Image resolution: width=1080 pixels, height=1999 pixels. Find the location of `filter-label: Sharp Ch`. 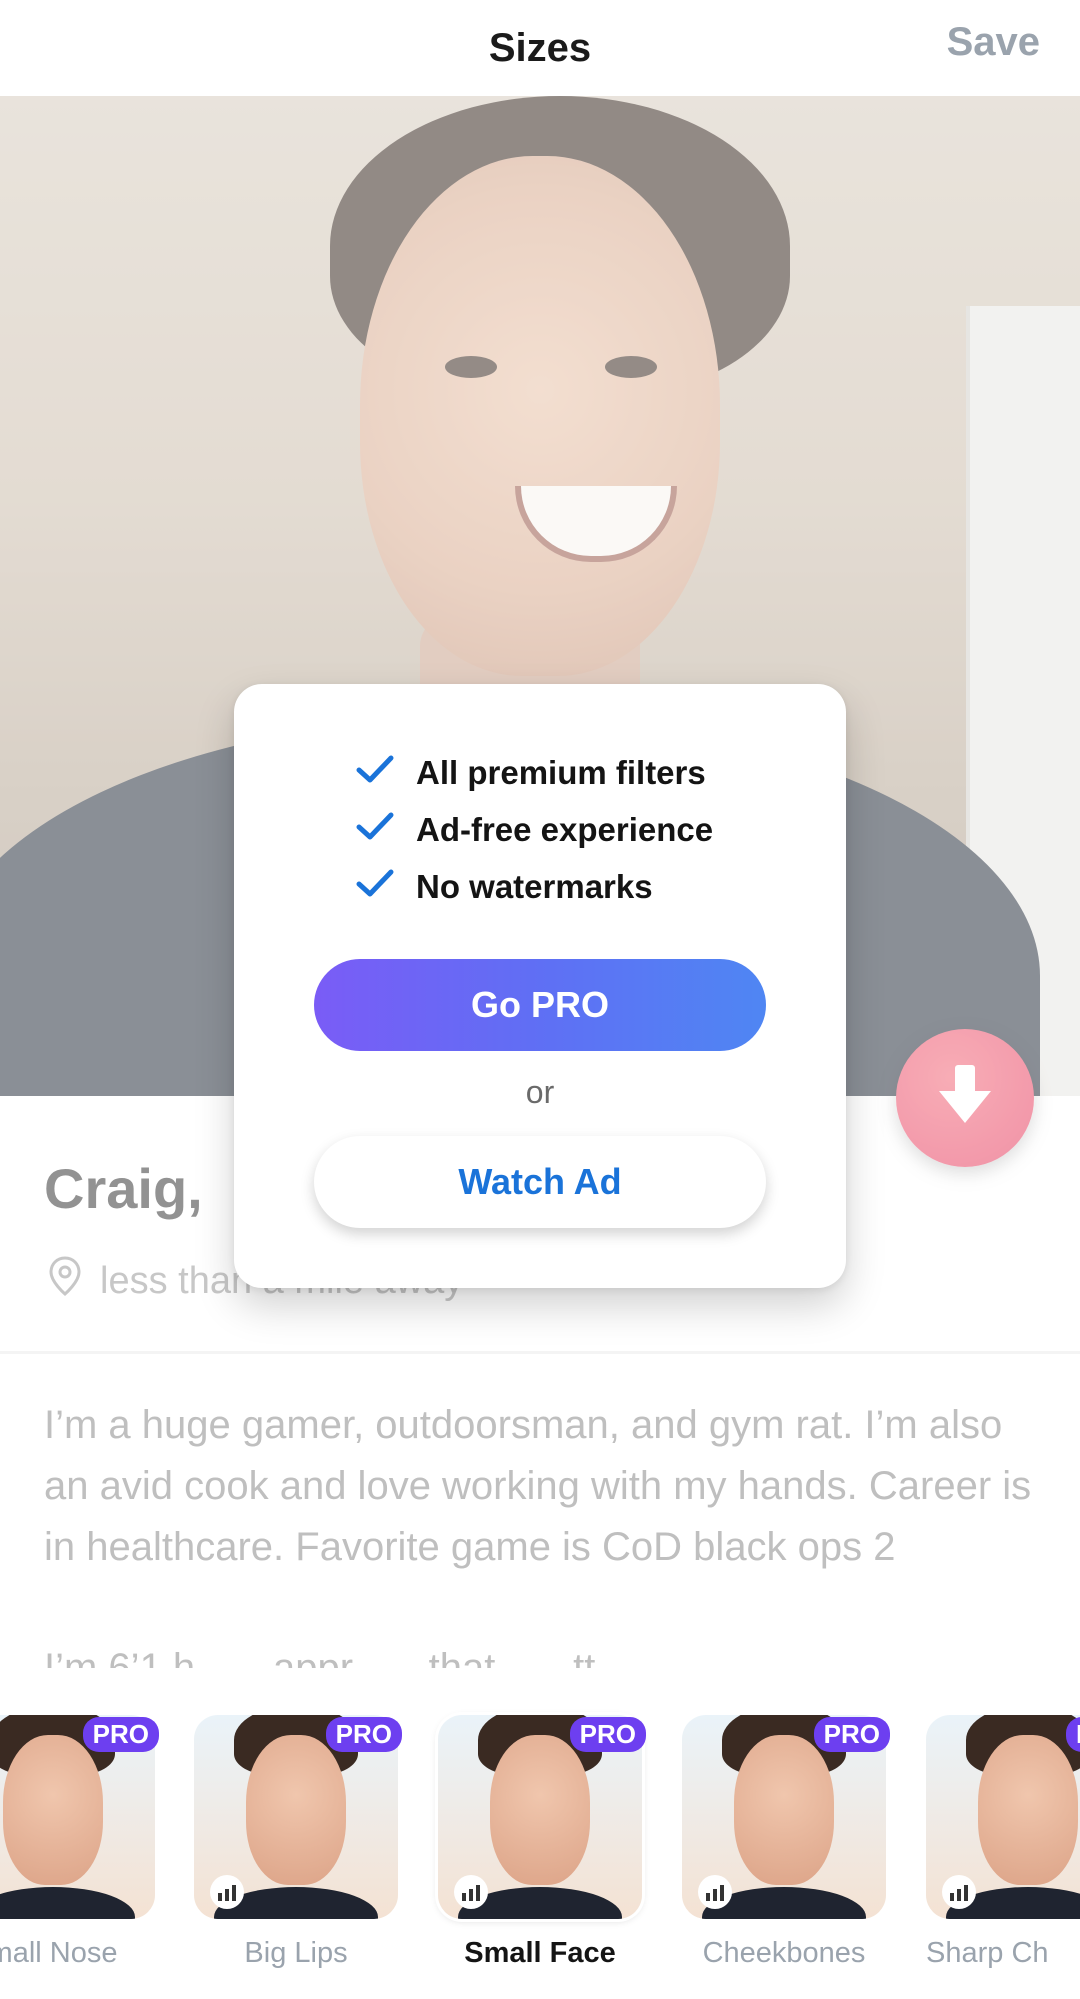

filter-label: Sharp Ch is located at coordinates (987, 1953).